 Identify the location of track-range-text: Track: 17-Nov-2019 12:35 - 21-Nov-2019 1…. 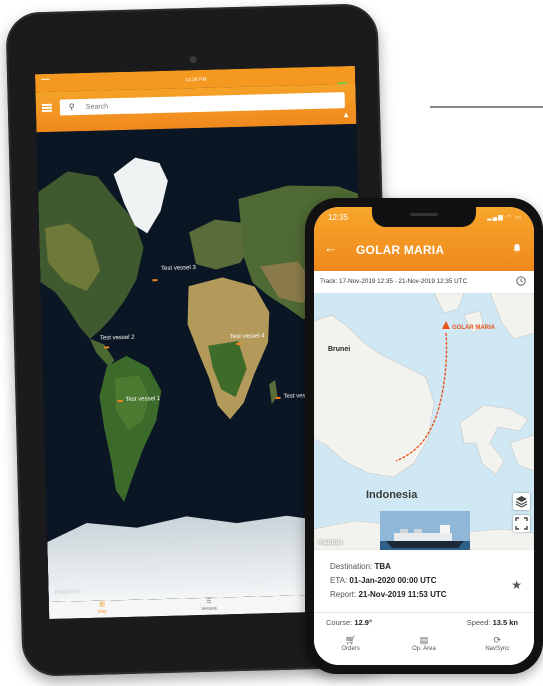
(394, 281).